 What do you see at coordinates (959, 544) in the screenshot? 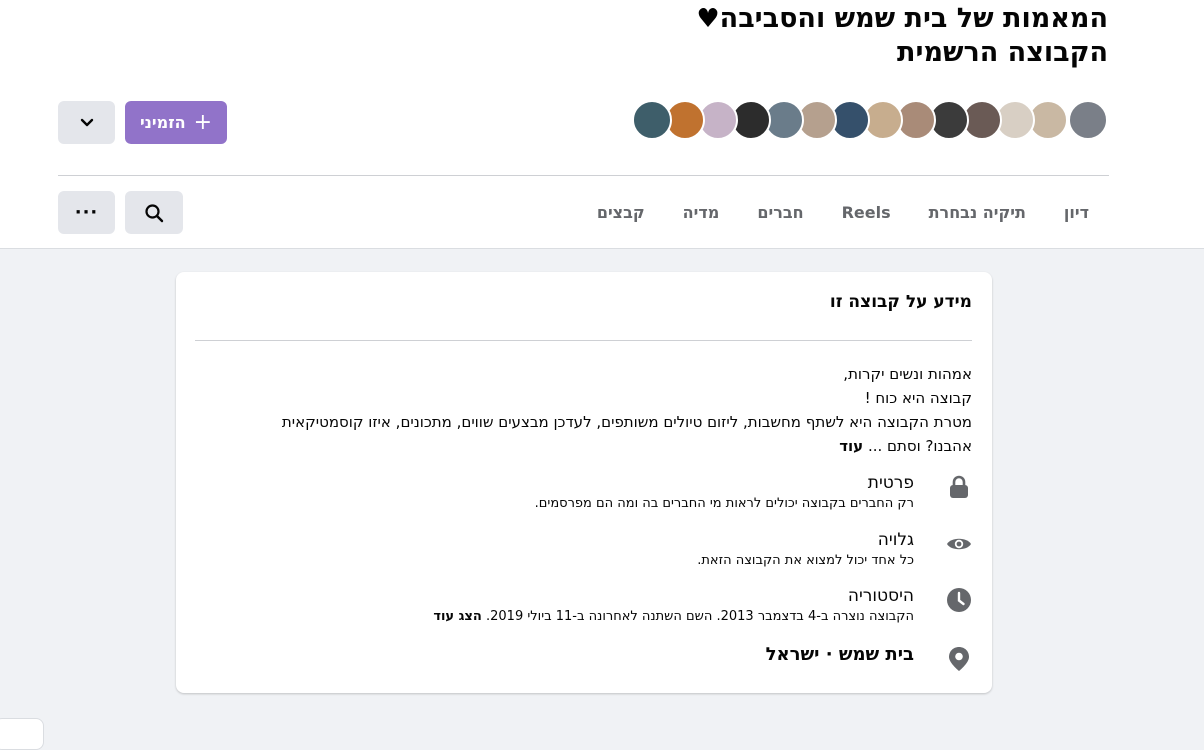
I see `eye-icon` at bounding box center [959, 544].